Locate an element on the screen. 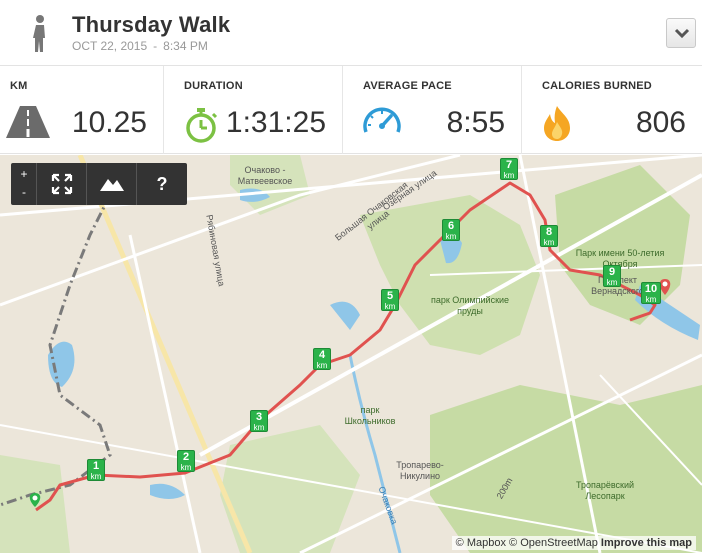 Image resolution: width=702 pixels, height=553 pixels. terrain-button is located at coordinates (112, 184).